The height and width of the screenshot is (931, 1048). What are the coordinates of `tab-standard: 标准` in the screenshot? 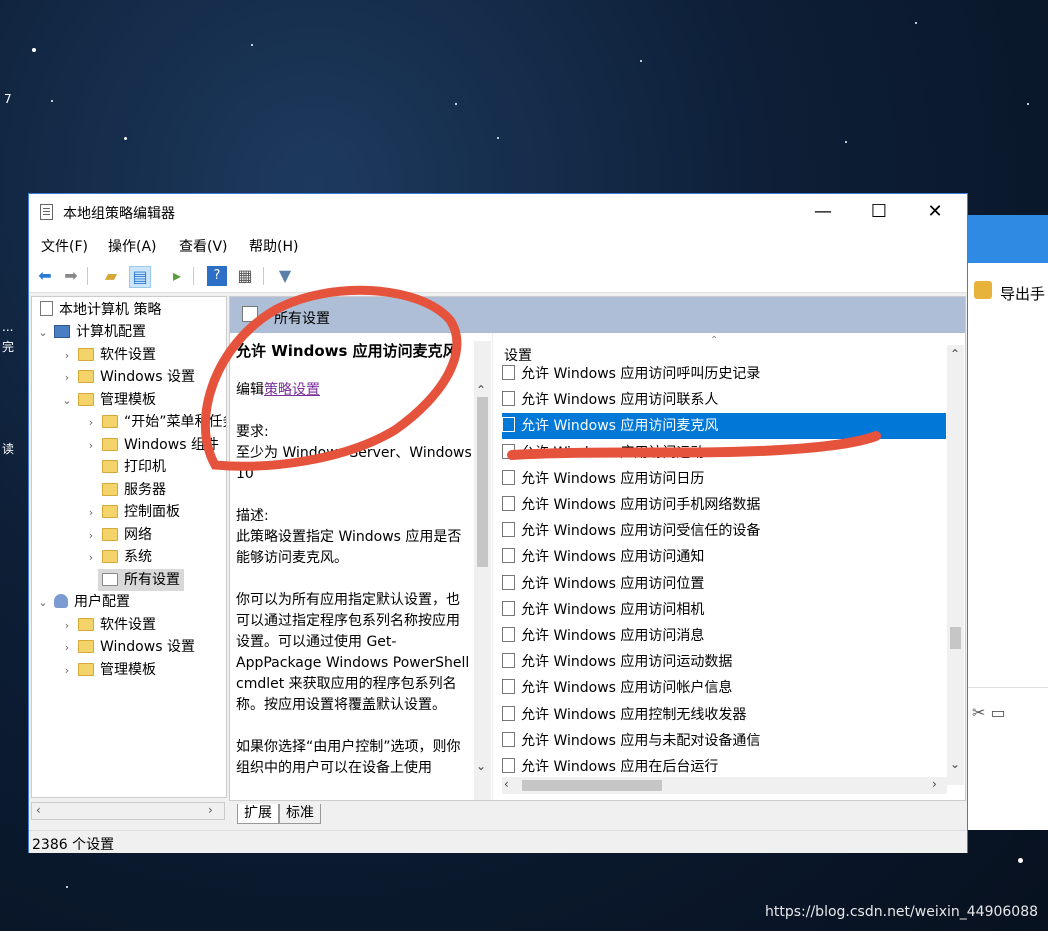 It's located at (300, 814).